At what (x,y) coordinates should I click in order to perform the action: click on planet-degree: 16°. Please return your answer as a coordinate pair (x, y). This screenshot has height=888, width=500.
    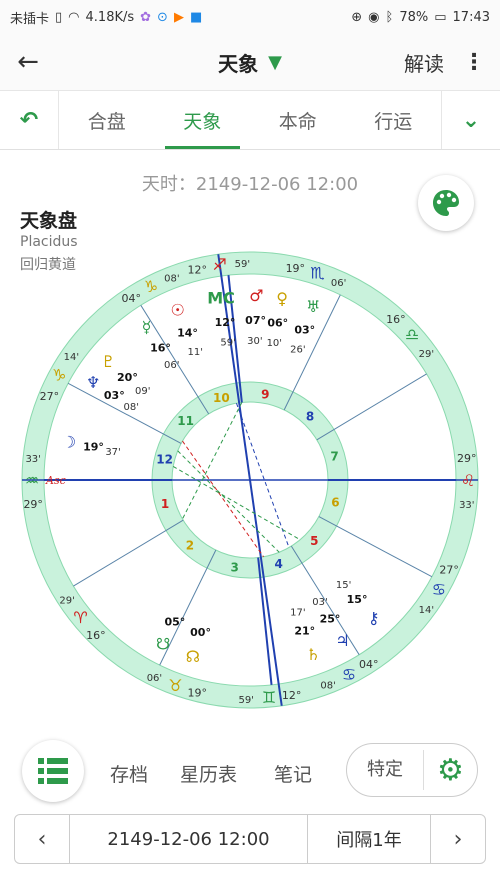
    Looking at the image, I should click on (160, 347).